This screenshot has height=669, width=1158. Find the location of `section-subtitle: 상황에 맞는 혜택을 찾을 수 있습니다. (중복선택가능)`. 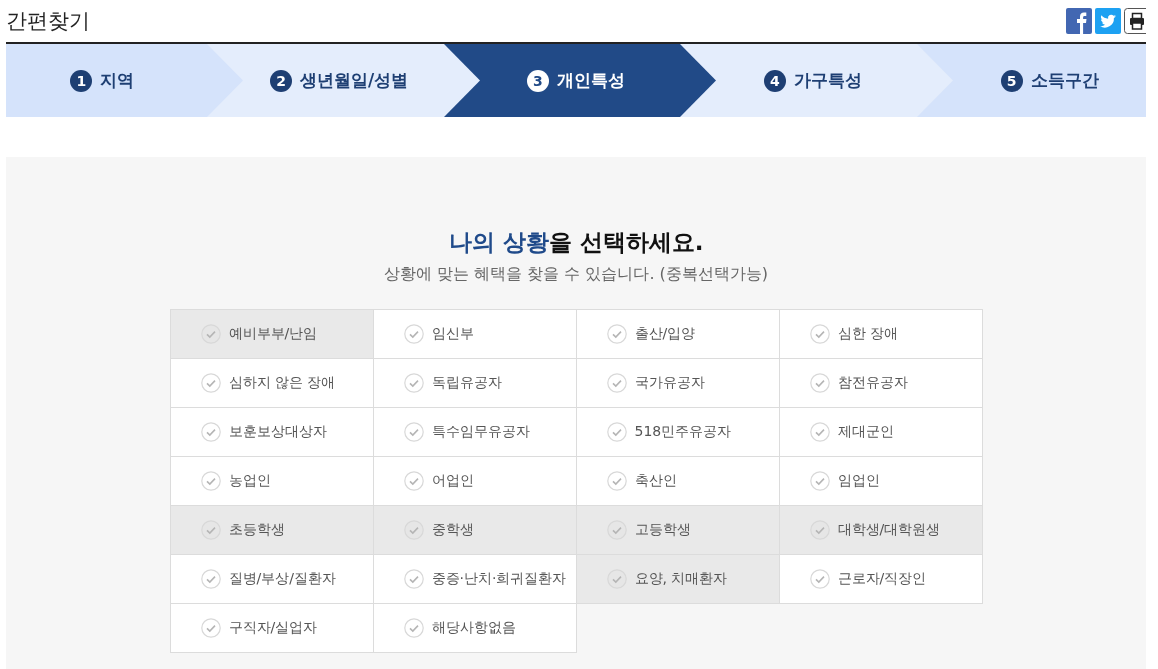

section-subtitle: 상황에 맞는 혜택을 찾을 수 있습니다. (중복선택가능) is located at coordinates (576, 274).